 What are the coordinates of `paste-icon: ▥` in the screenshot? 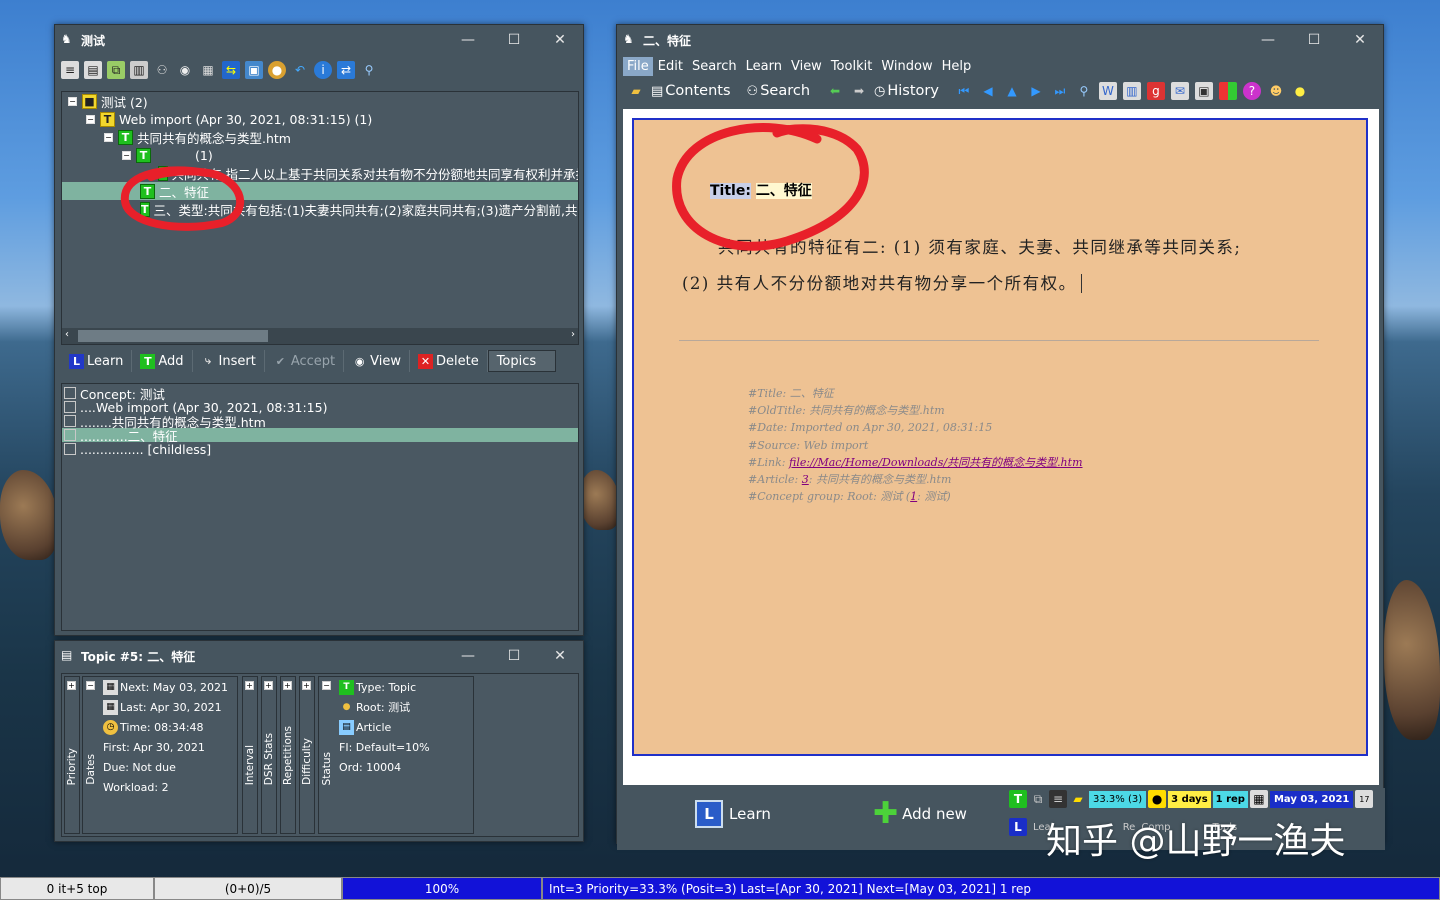 It's located at (139, 70).